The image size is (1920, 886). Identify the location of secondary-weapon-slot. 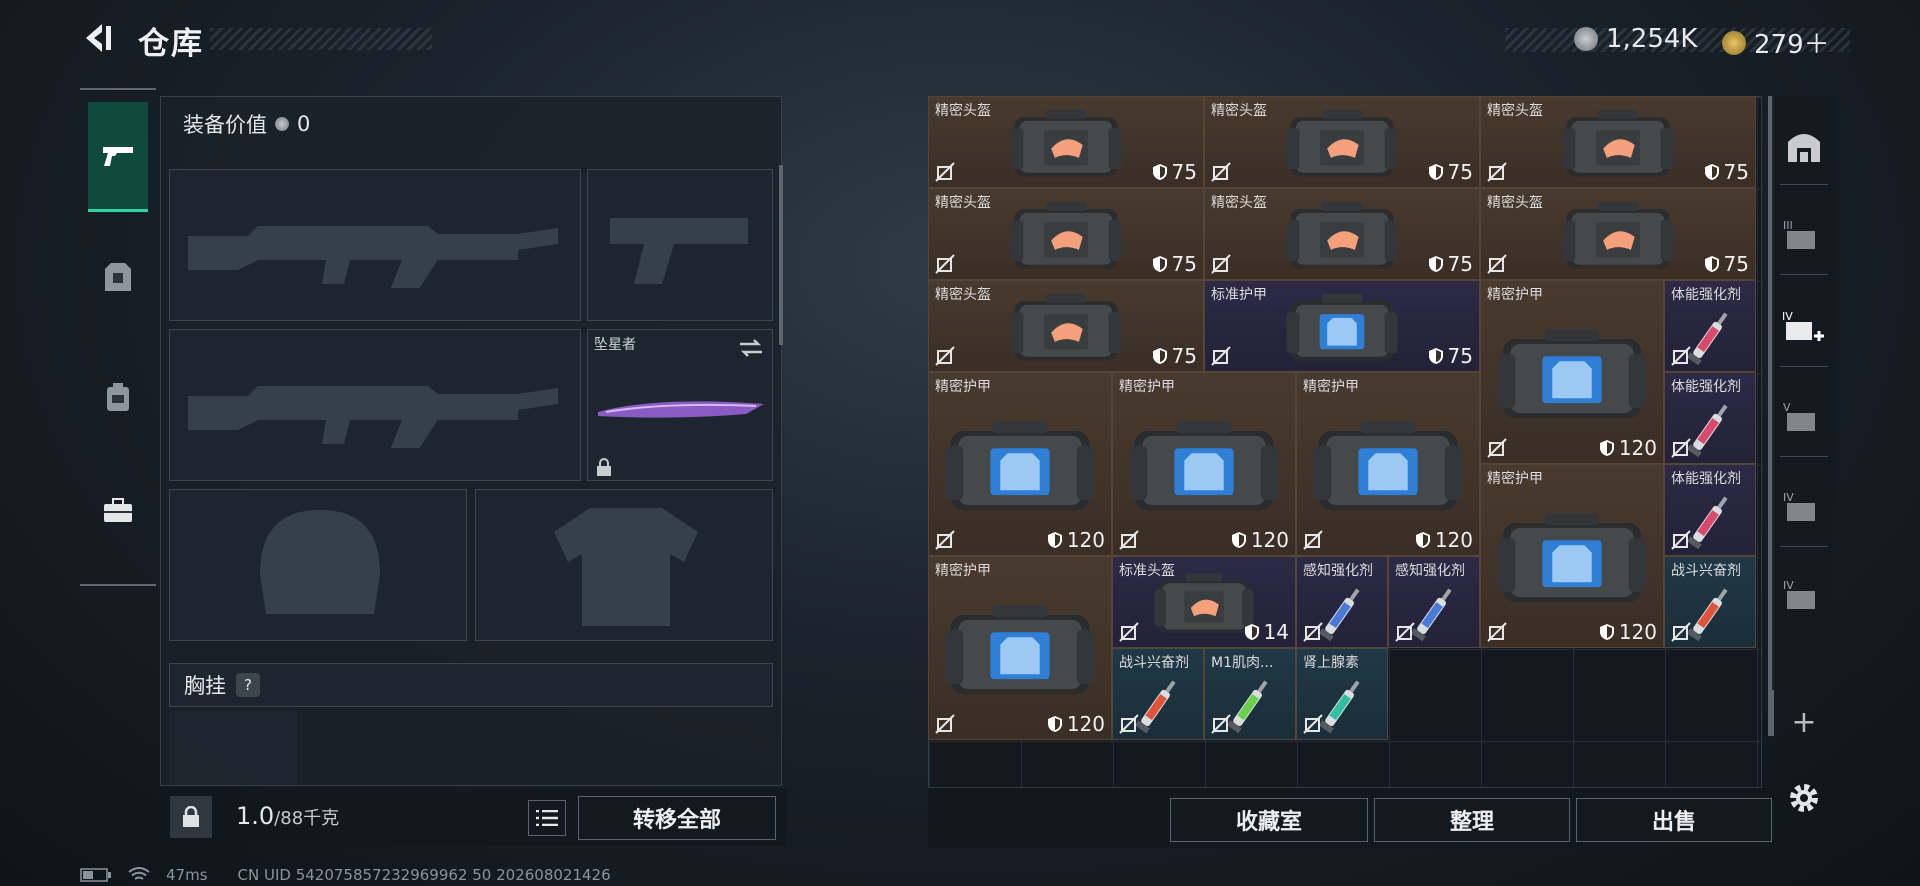
(375, 405).